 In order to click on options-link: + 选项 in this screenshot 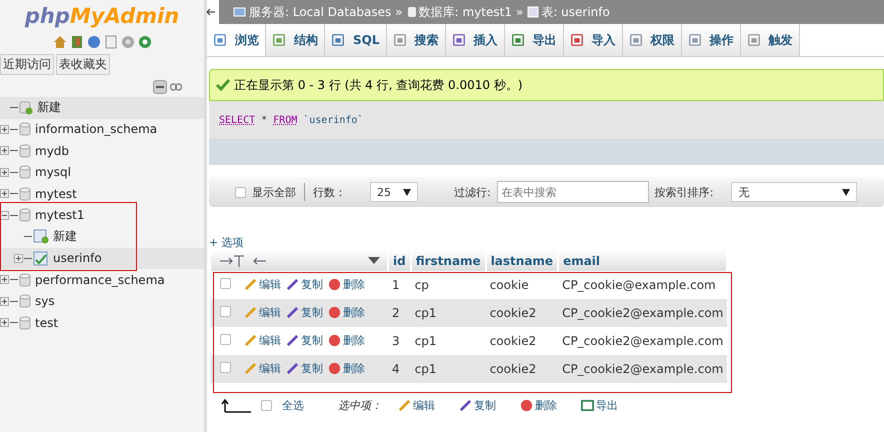, I will do `click(546, 242)`.